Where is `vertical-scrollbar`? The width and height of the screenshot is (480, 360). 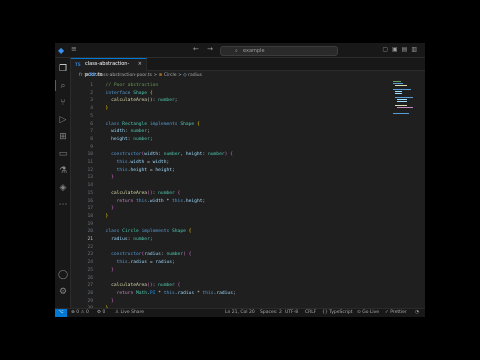 vertical-scrollbar is located at coordinates (420, 194).